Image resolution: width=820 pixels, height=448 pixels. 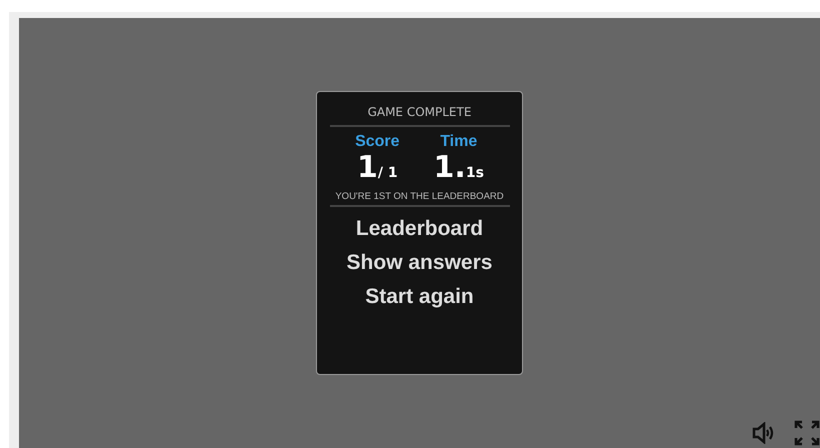 What do you see at coordinates (420, 112) in the screenshot?
I see `panel-title: GAME COMPLETE` at bounding box center [420, 112].